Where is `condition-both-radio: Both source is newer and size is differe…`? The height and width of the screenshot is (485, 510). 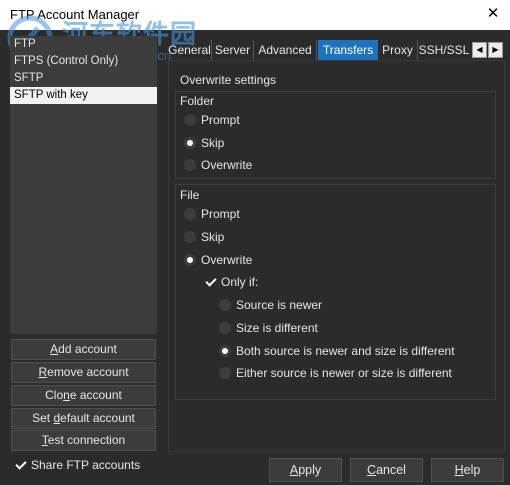
condition-both-radio: Both source is newer and size is differe… is located at coordinates (337, 351).